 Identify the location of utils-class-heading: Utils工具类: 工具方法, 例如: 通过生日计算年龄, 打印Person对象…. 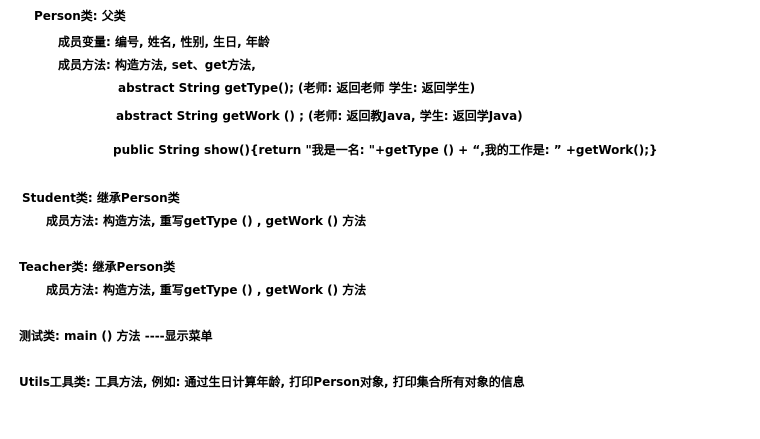
(272, 382).